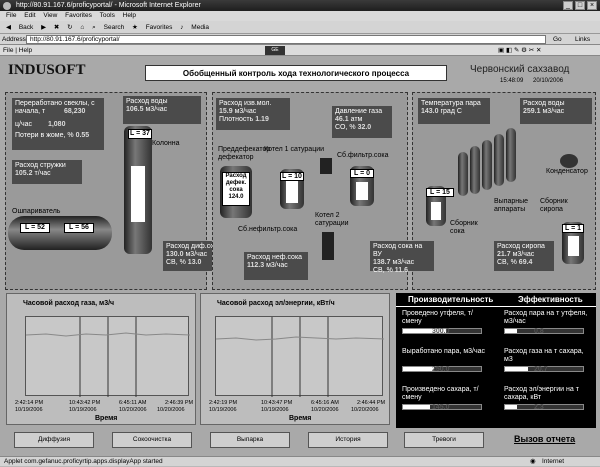 The image size is (600, 467). What do you see at coordinates (256, 265) in the screenshot?
I see `nef-value: 112.3` at bounding box center [256, 265].